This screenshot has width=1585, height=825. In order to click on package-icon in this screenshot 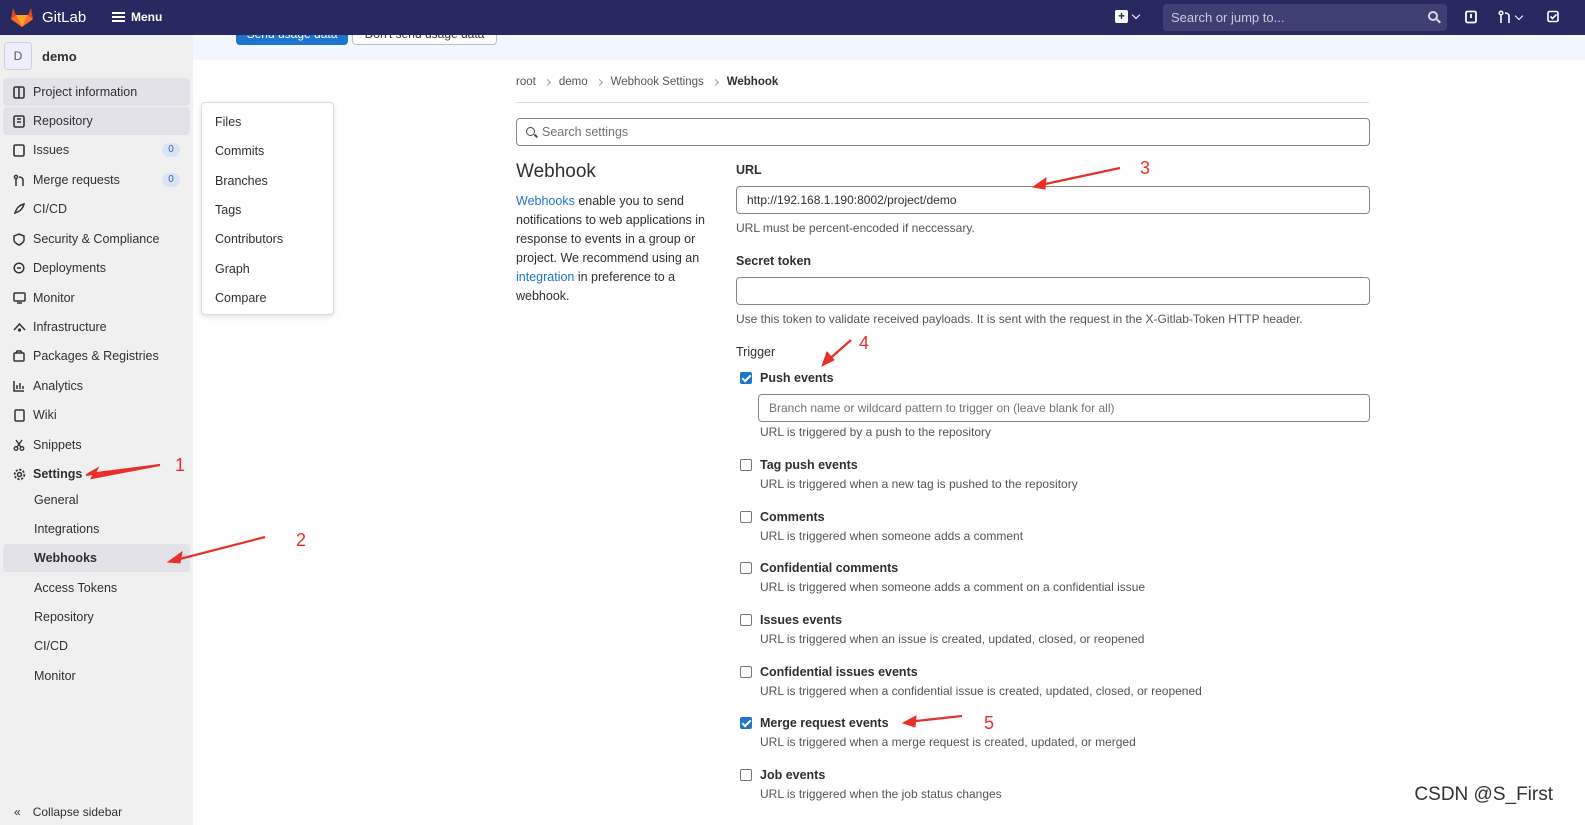, I will do `click(19, 356)`.